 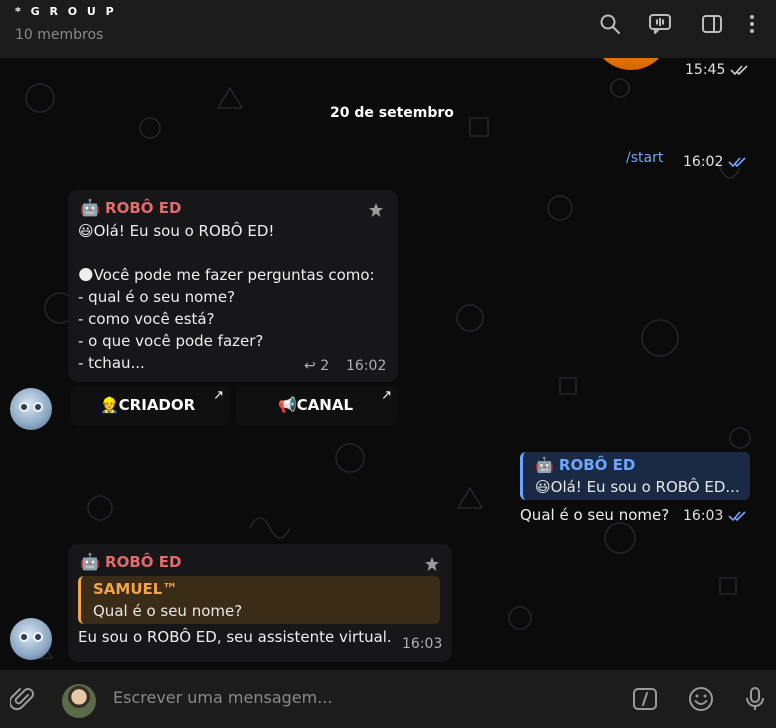 What do you see at coordinates (712, 24) in the screenshot?
I see `sidebar-toggle-icon` at bounding box center [712, 24].